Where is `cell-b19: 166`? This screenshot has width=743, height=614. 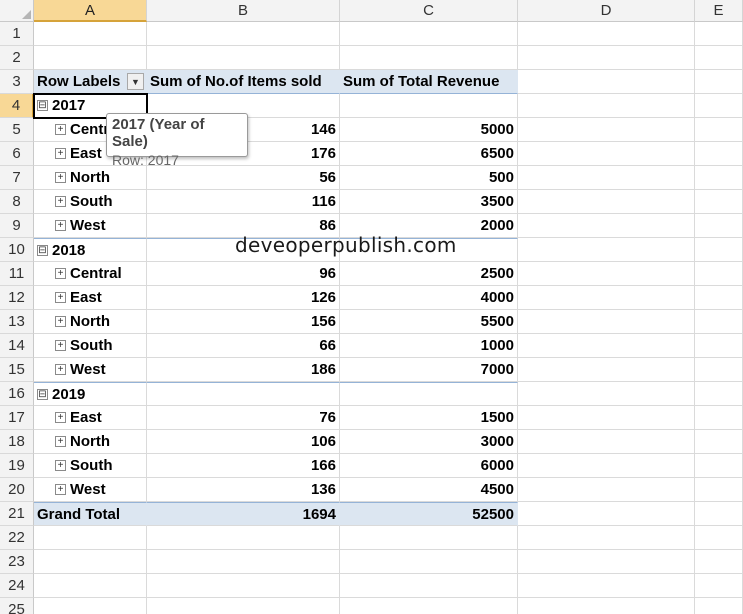
cell-b19: 166 is located at coordinates (243, 466).